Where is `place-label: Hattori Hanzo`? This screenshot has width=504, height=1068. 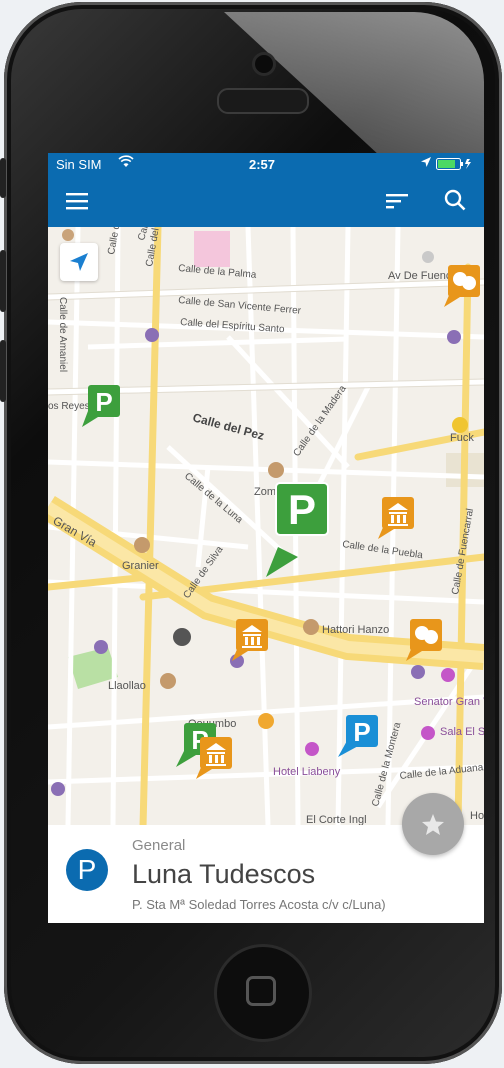 place-label: Hattori Hanzo is located at coordinates (355, 630).